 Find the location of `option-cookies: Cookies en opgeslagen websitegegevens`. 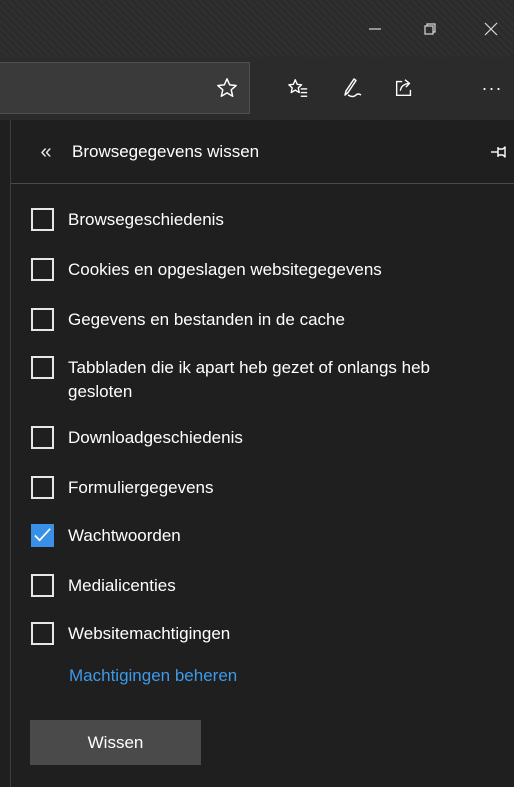

option-cookies: Cookies en opgeslagen websitegegevens is located at coordinates (259, 270).